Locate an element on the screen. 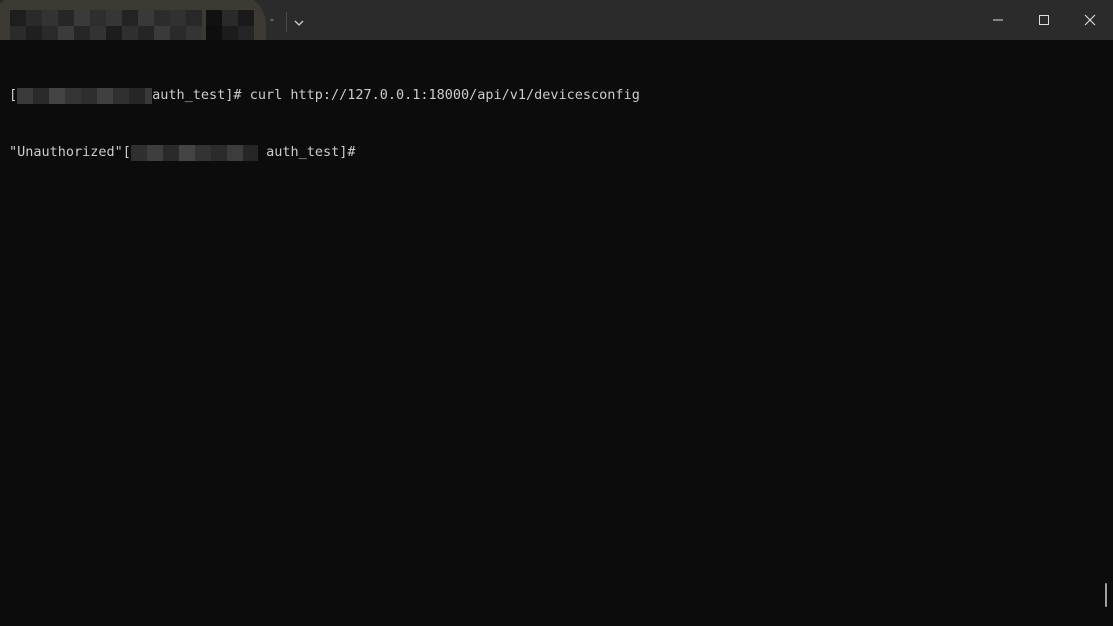 This screenshot has width=1113, height=626. close-window-button is located at coordinates (1090, 20).